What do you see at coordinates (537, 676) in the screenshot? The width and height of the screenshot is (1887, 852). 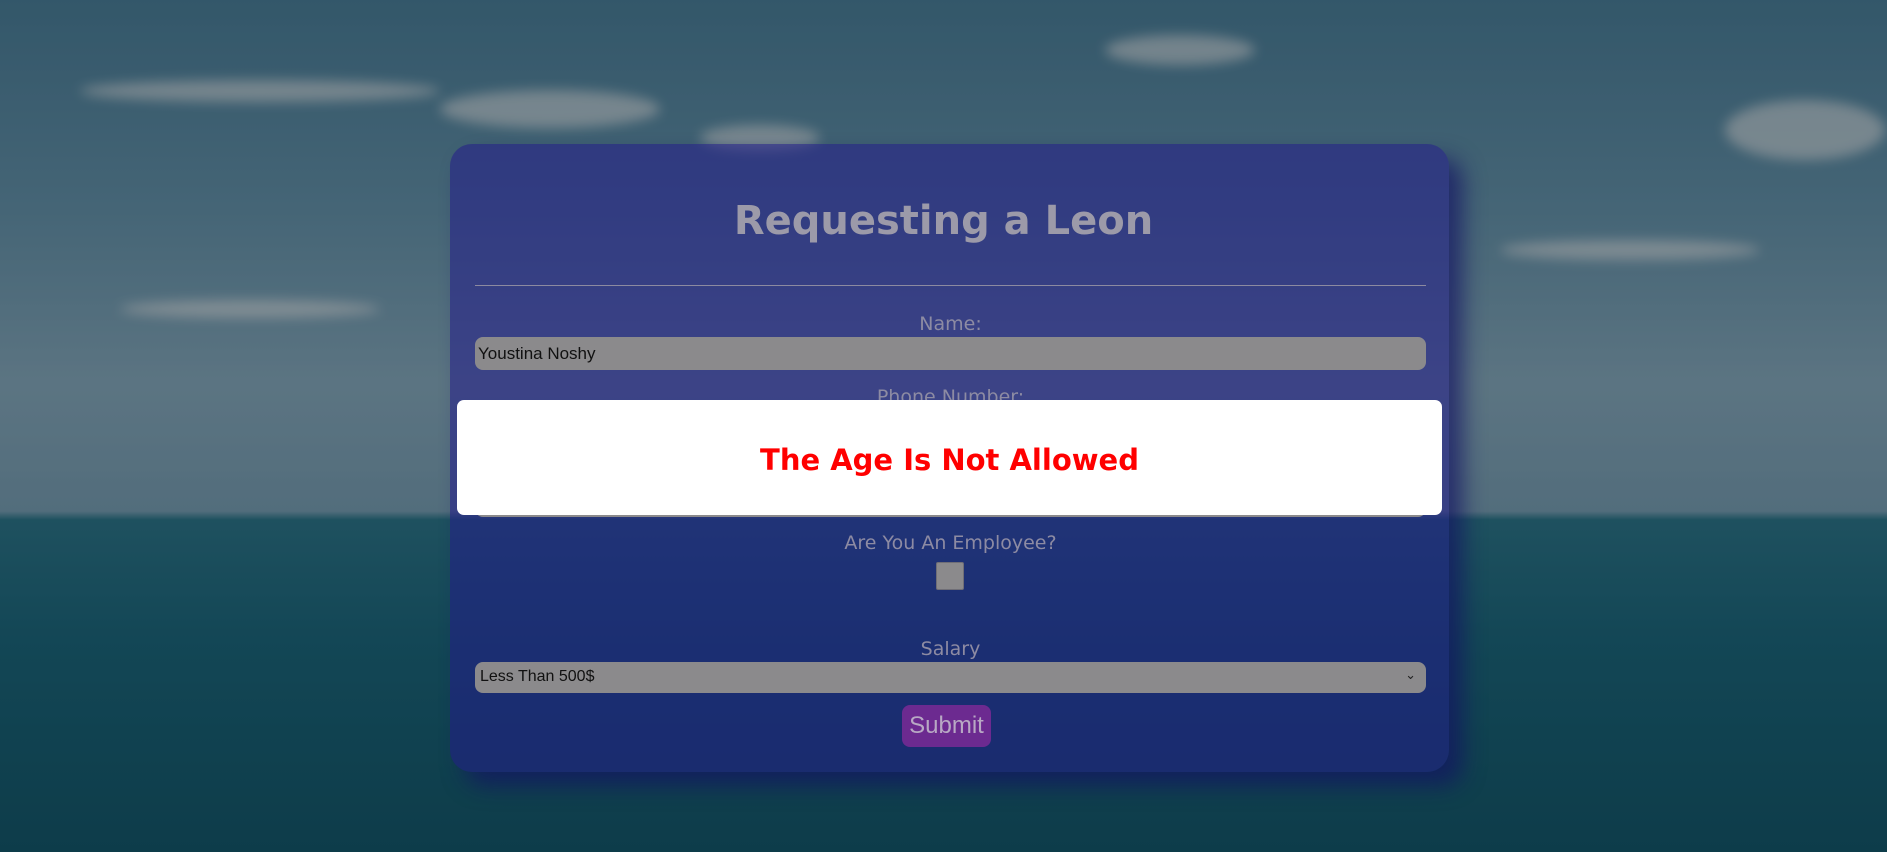 I see `salary-selected-value: Less Than 500$` at bounding box center [537, 676].